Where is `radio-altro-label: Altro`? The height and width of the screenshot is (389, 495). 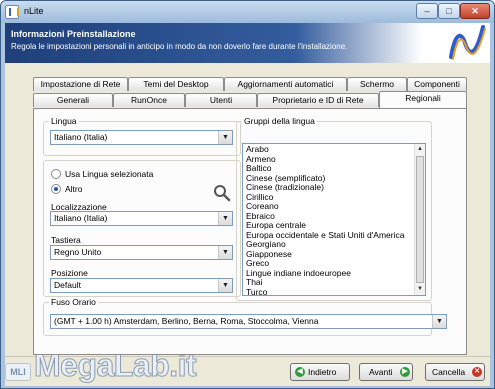 radio-altro-label: Altro is located at coordinates (74, 189).